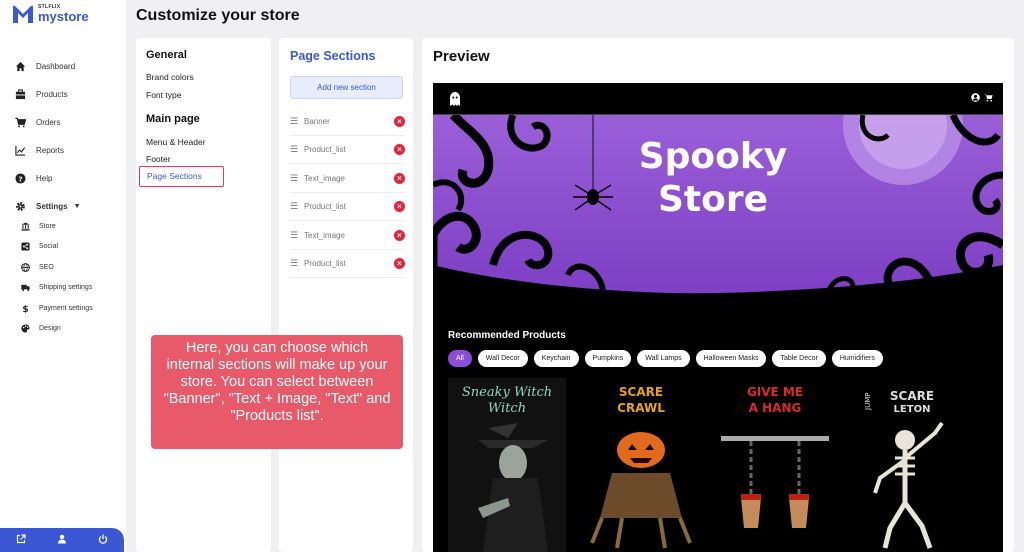 The height and width of the screenshot is (552, 1024). What do you see at coordinates (49, 247) in the screenshot?
I see `sub-label: Social` at bounding box center [49, 247].